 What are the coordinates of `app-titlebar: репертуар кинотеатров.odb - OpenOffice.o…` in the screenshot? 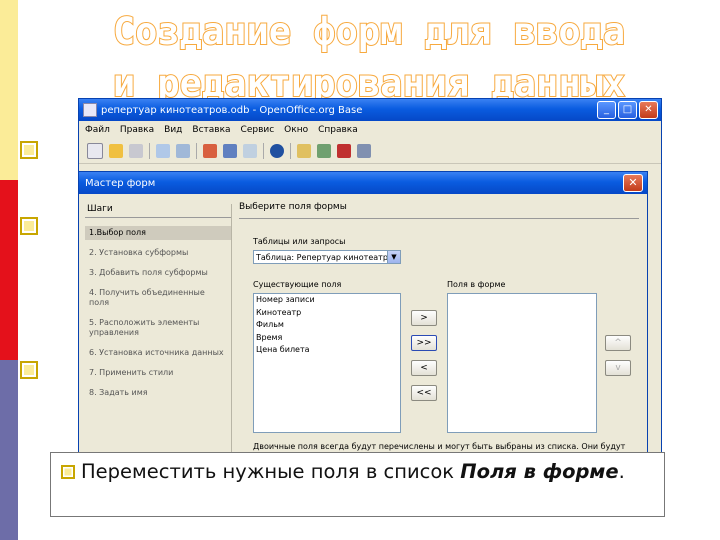 It's located at (370, 110).